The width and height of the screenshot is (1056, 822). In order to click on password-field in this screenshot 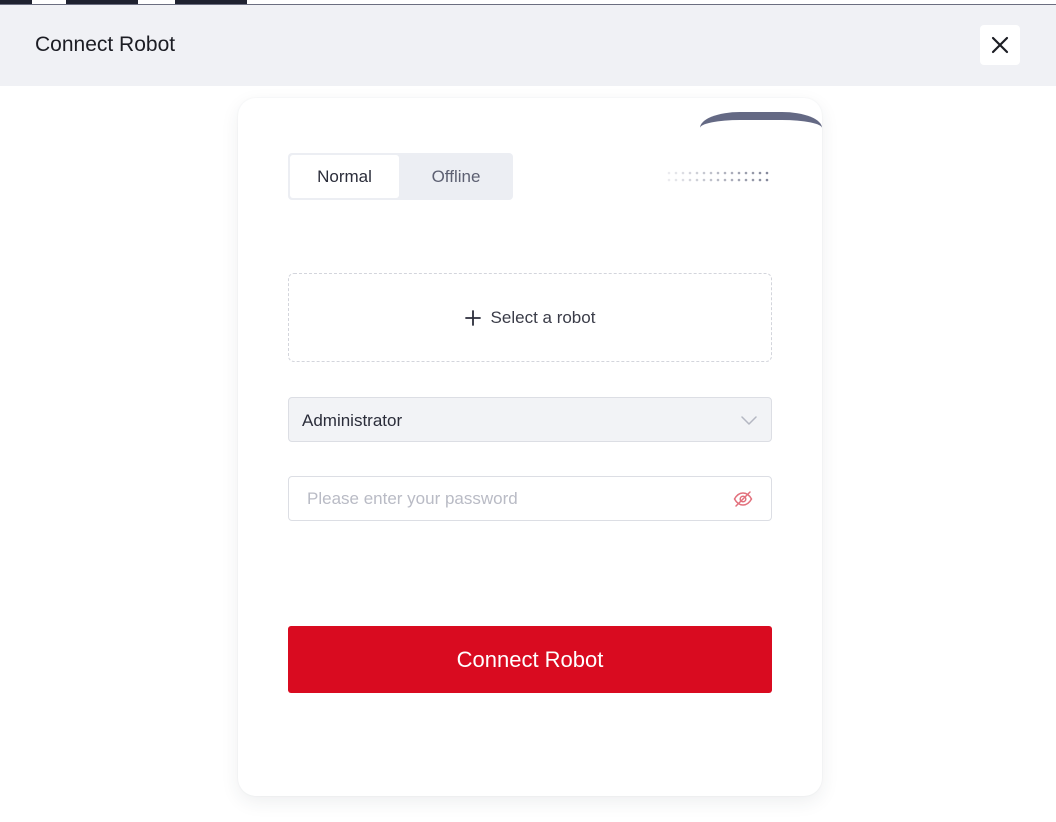, I will do `click(530, 498)`.